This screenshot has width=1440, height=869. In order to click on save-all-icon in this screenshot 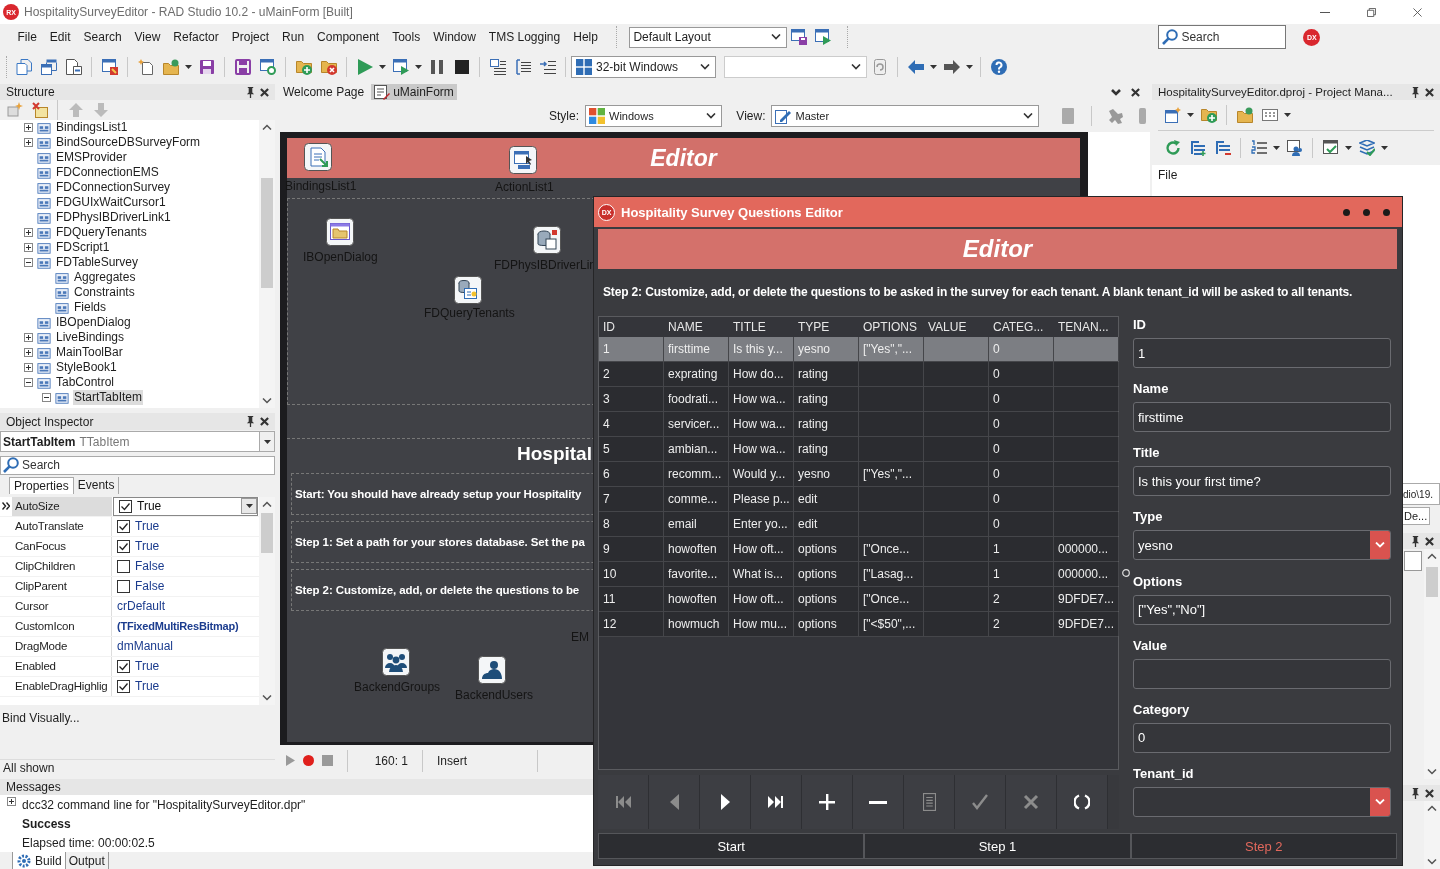, I will do `click(242, 67)`.